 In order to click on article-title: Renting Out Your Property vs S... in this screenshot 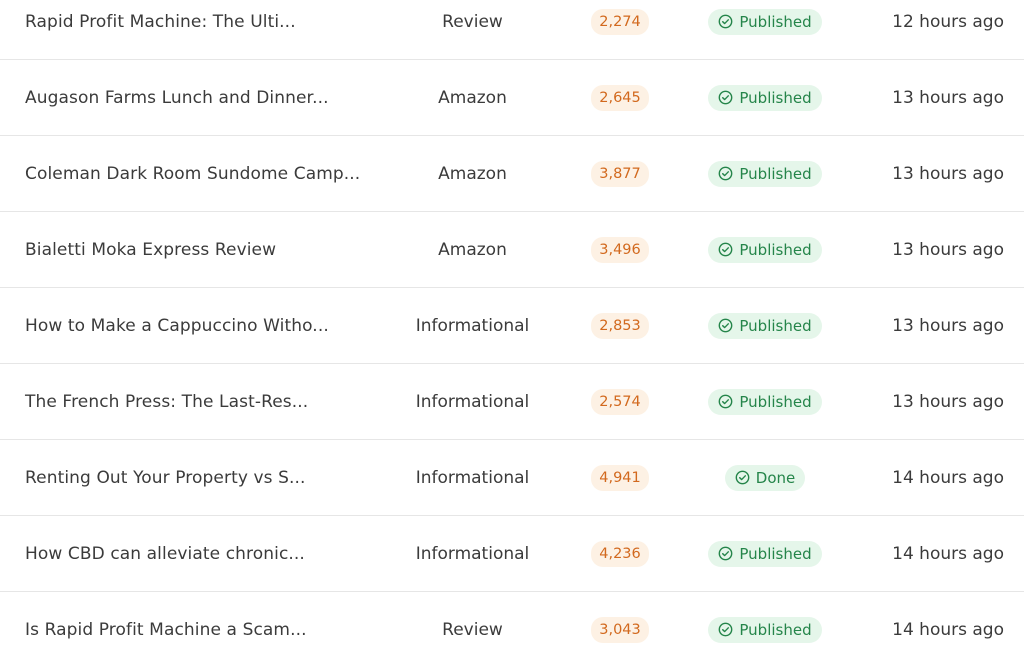, I will do `click(197, 477)`.